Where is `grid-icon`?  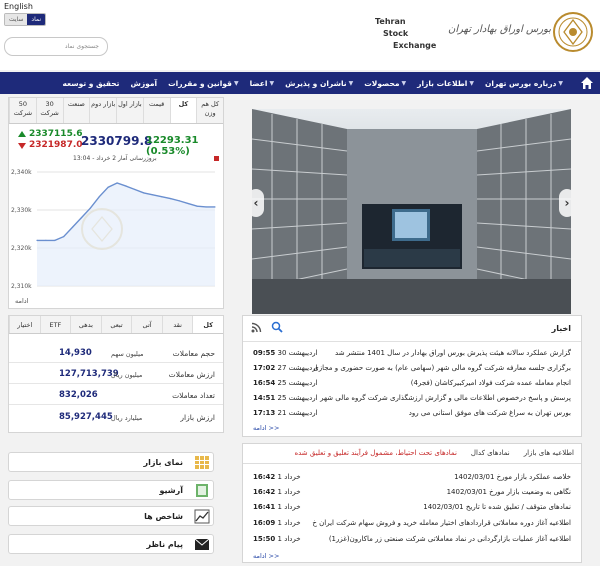
grid-icon is located at coordinates (202, 462).